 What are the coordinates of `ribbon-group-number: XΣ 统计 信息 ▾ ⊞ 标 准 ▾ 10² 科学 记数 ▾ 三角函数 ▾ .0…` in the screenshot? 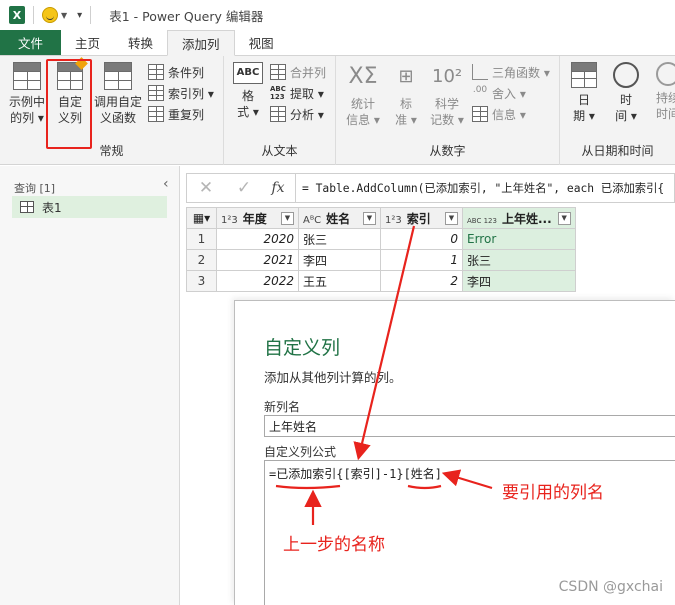 It's located at (448, 110).